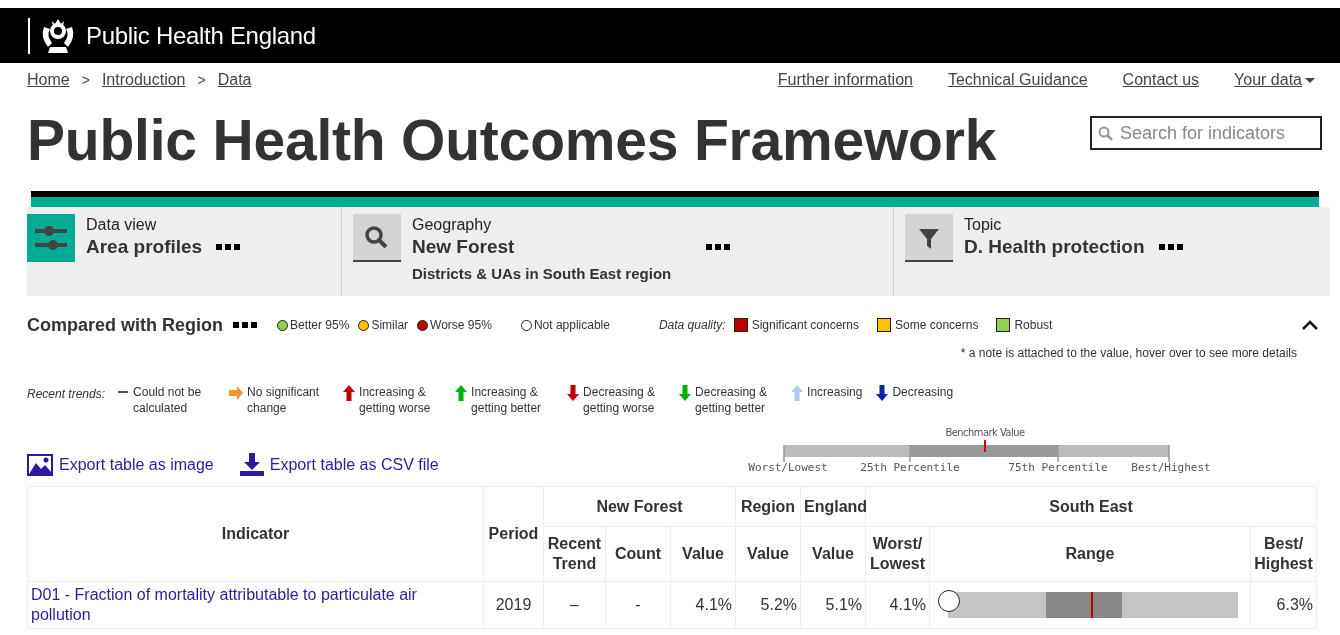 Image resolution: width=1340 pixels, height=635 pixels. Describe the element at coordinates (1054, 247) in the screenshot. I see `selector-value: D. Health protection` at that location.